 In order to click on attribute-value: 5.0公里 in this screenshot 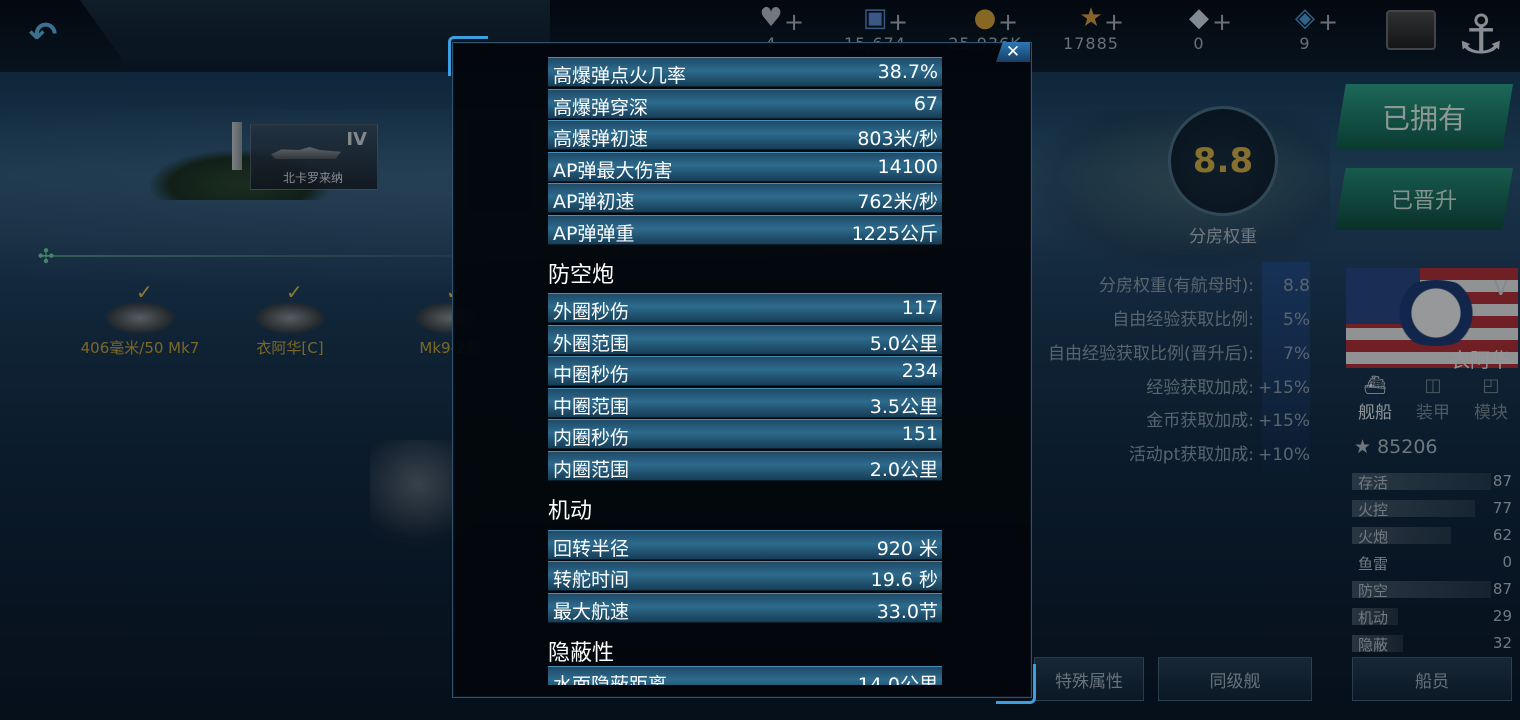, I will do `click(903, 344)`.